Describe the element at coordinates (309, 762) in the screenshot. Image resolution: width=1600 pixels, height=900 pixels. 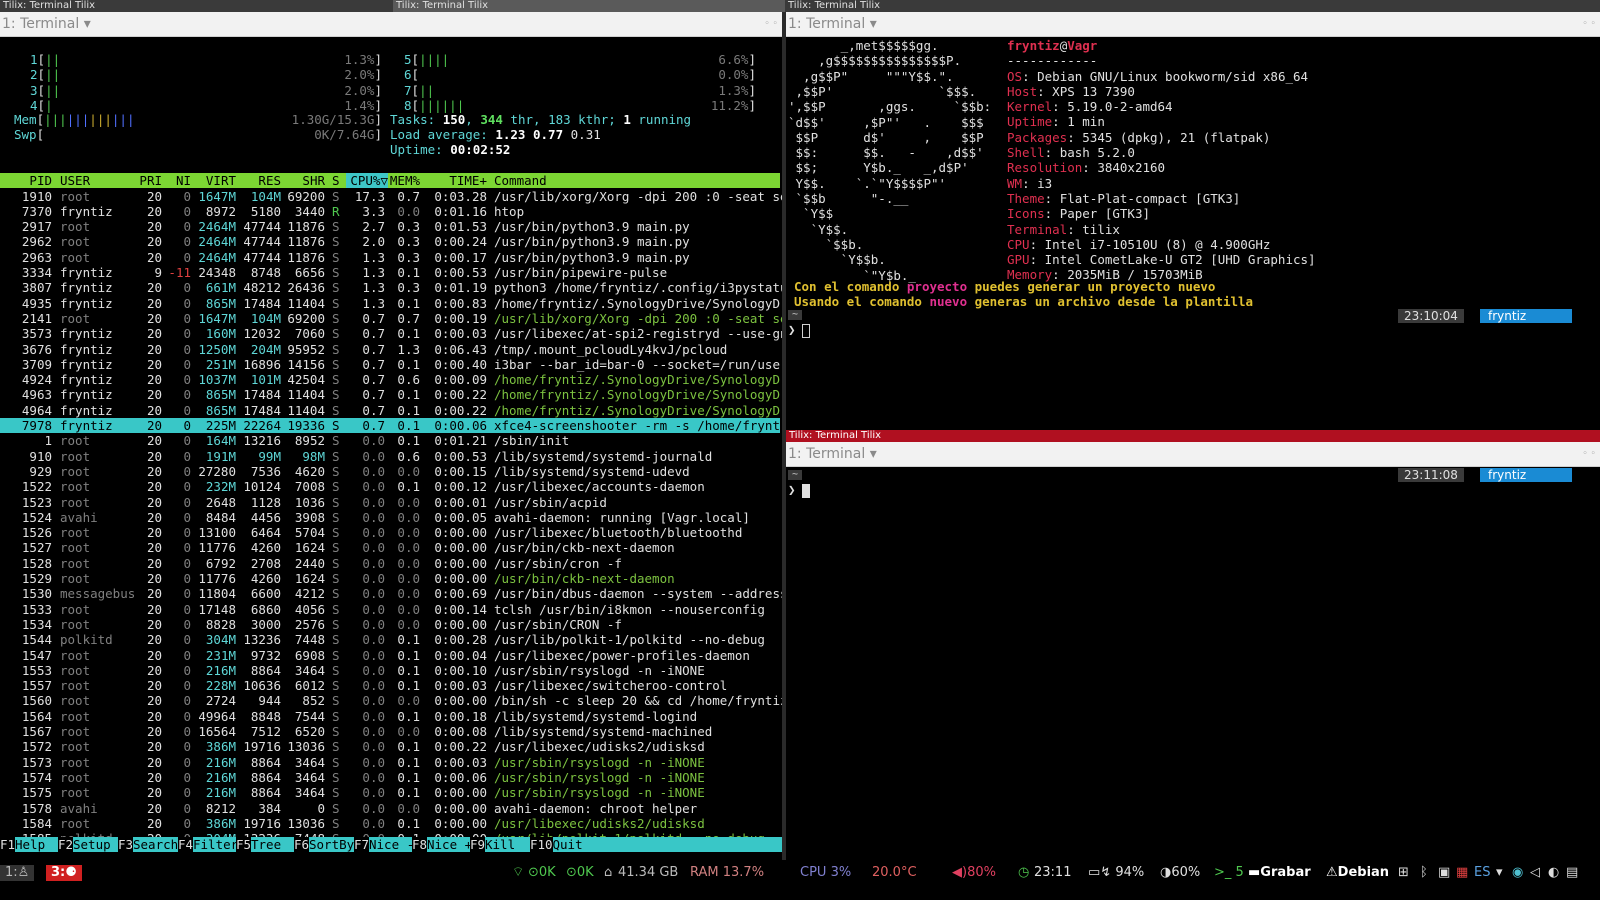
I see `table-cell: 3464` at that location.